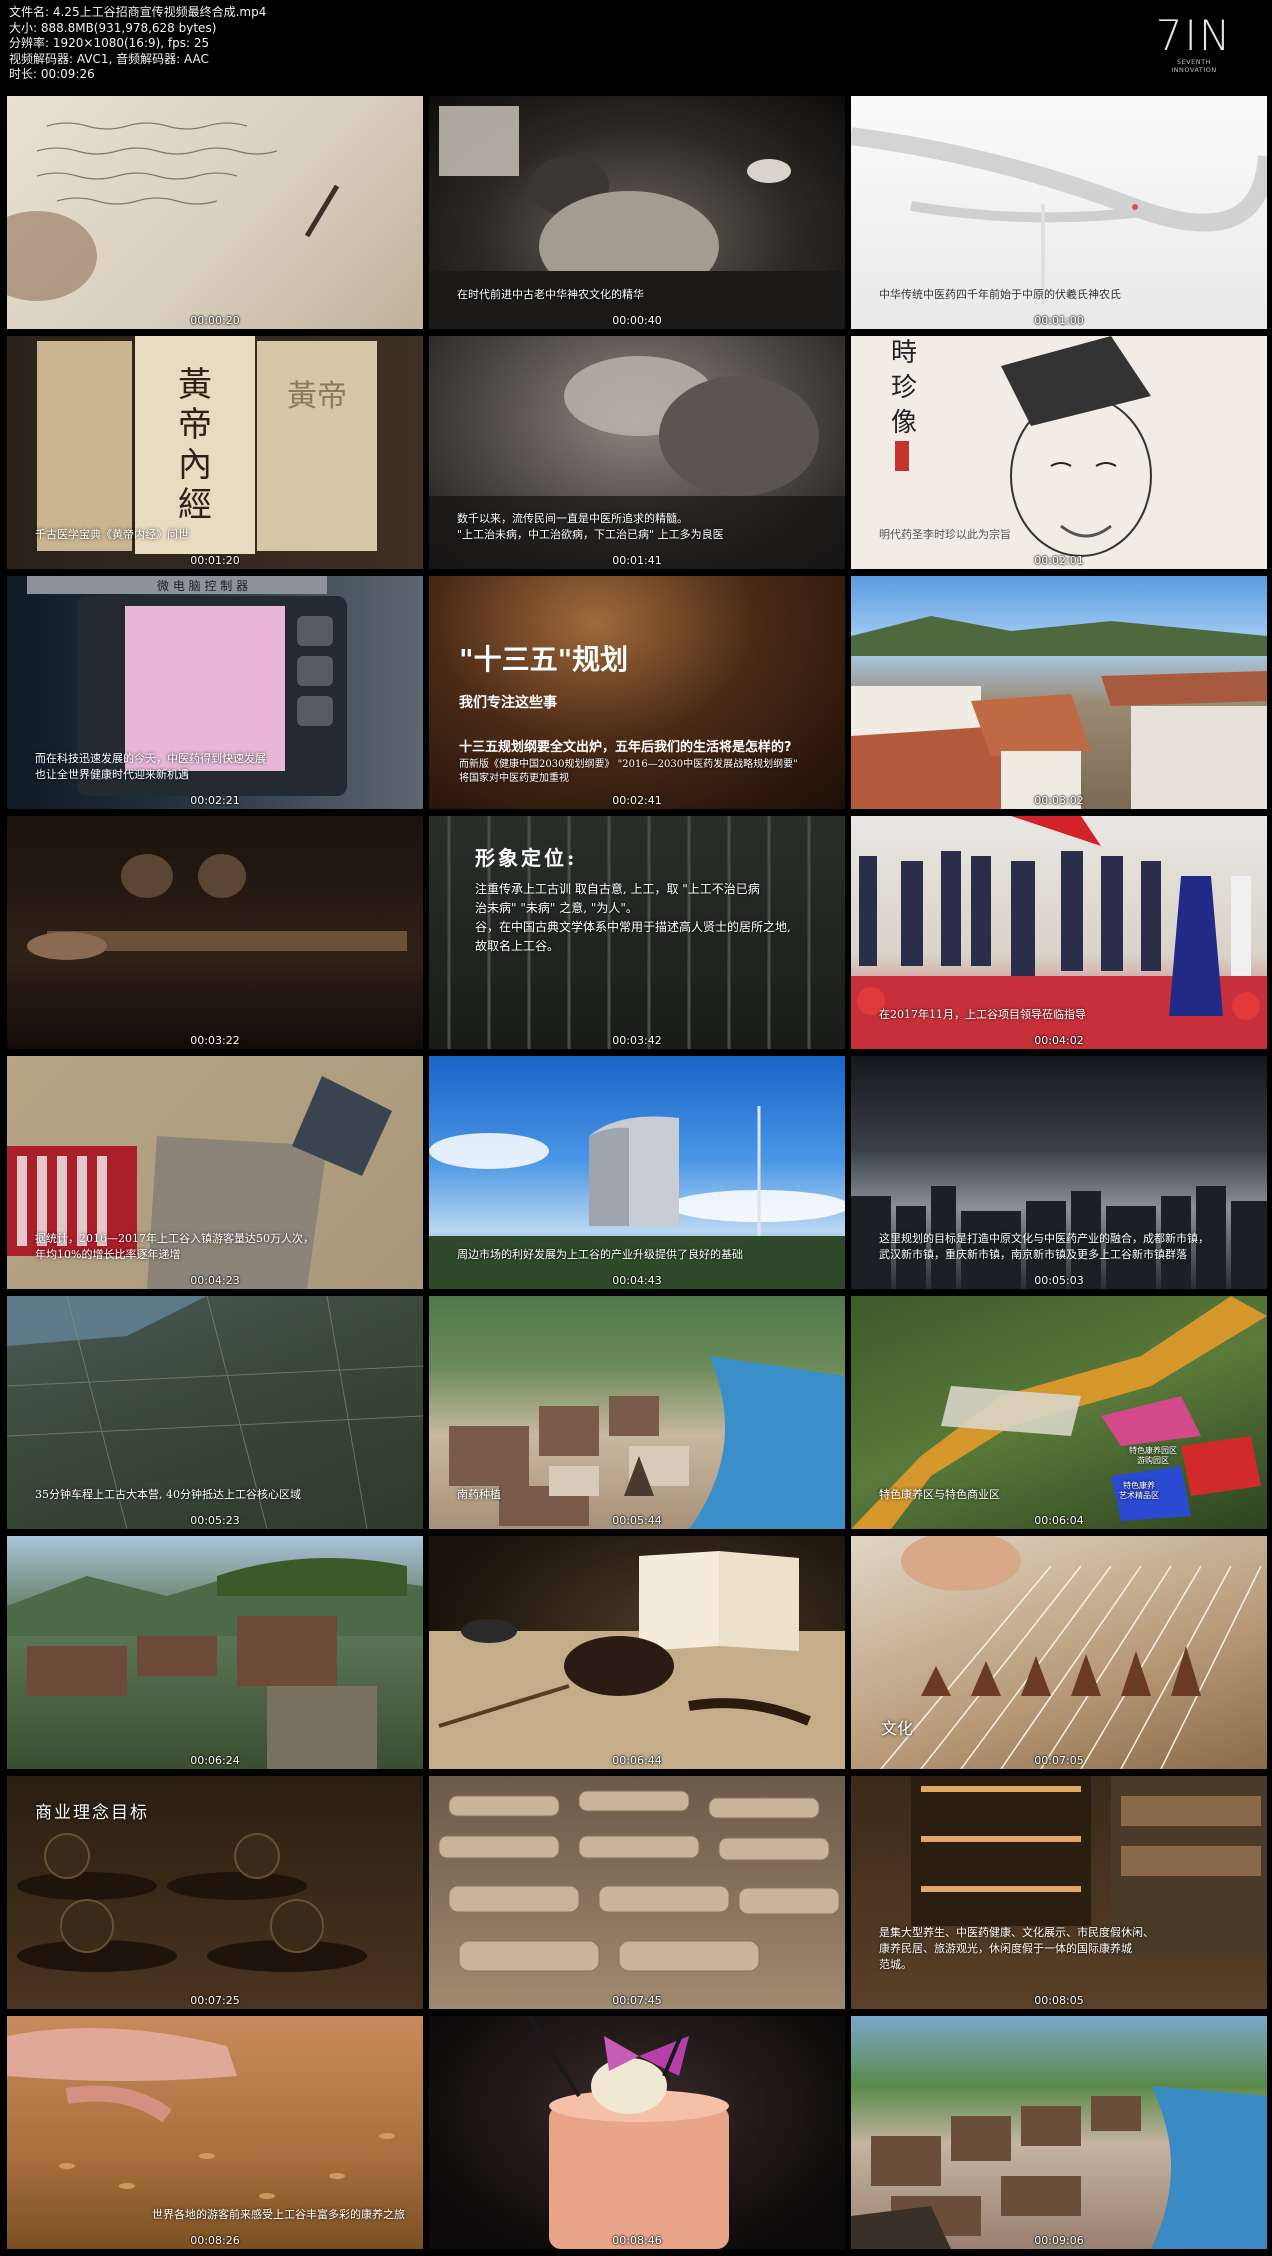  I want to click on herb-slices-scene, so click(639, 1881).